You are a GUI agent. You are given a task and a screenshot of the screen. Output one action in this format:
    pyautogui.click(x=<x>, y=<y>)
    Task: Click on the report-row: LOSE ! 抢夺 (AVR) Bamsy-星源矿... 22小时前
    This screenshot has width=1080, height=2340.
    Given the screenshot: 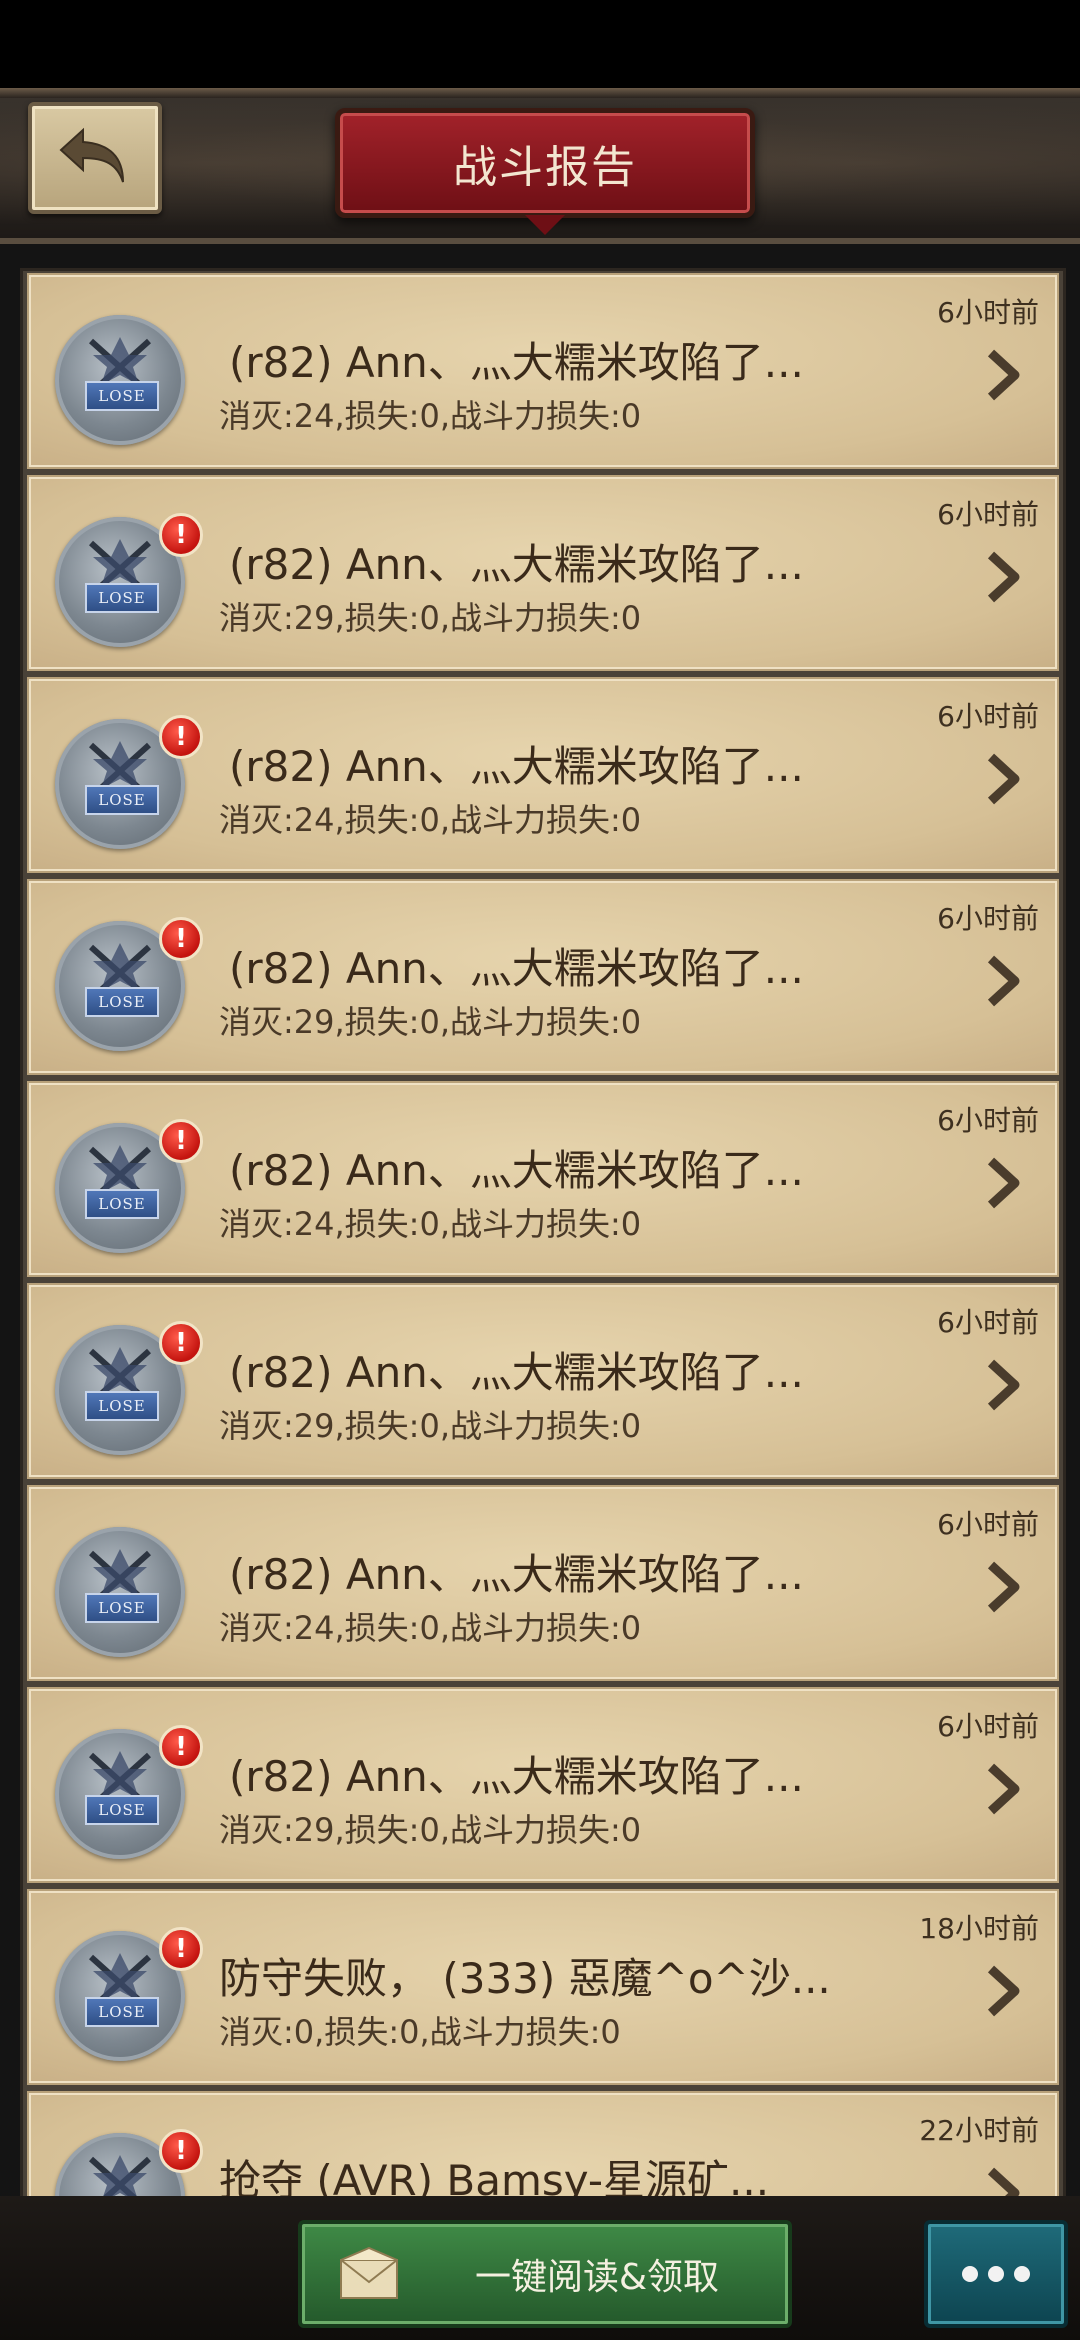 What is the action you would take?
    pyautogui.click(x=543, y=2146)
    